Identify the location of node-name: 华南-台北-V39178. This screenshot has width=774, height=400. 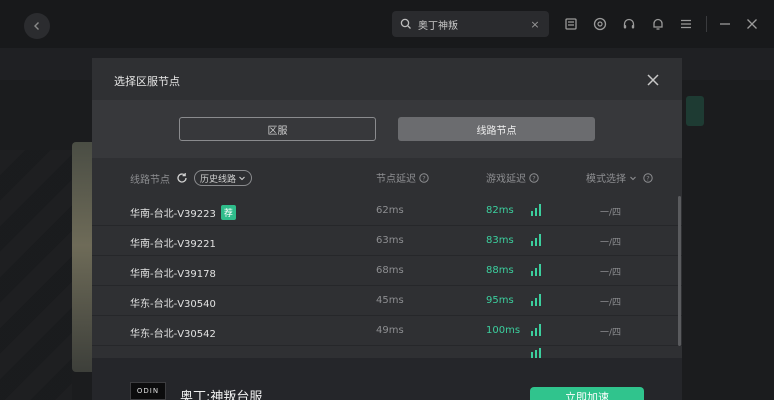
(173, 272).